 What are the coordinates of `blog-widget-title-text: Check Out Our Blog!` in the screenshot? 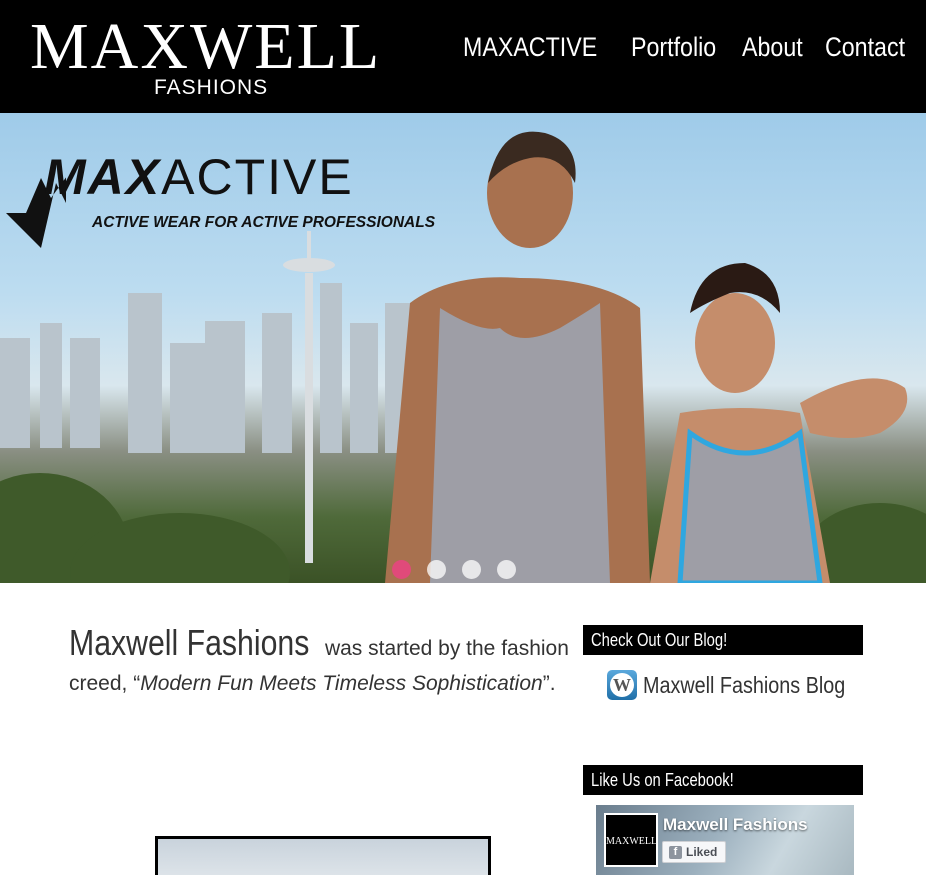 It's located at (659, 640).